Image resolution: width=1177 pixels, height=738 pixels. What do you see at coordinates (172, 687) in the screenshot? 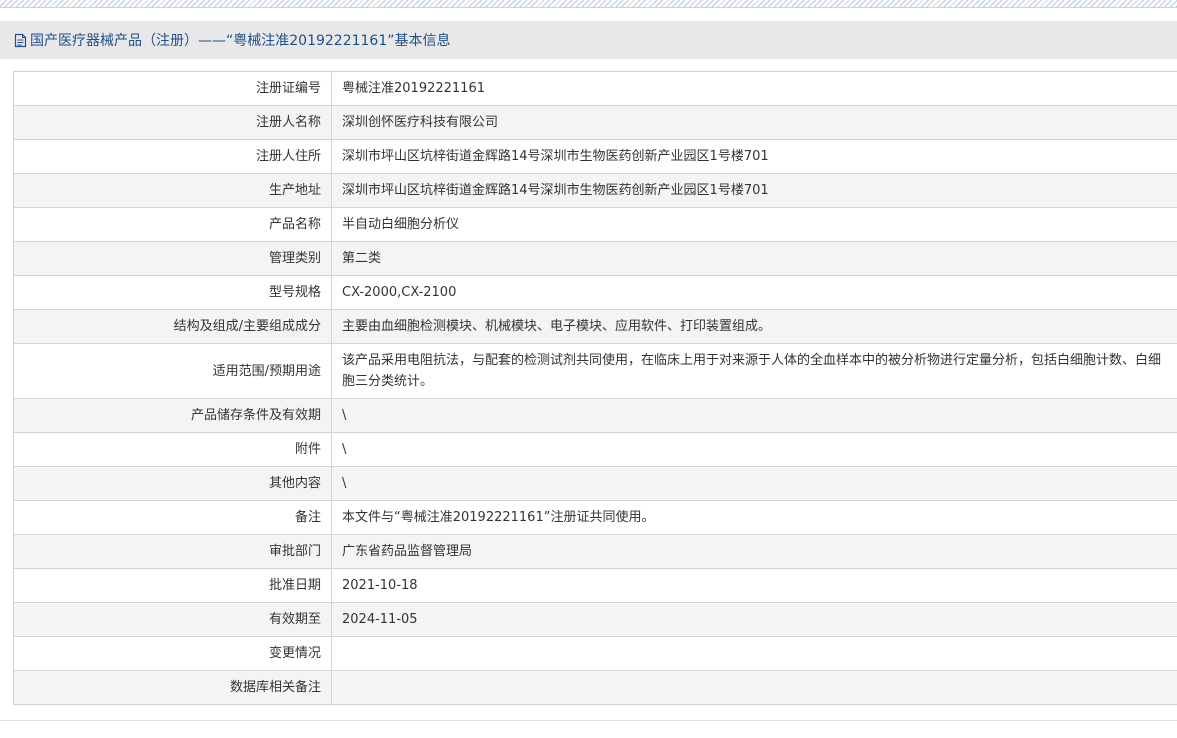
I see `field-label: 数据库相关备注` at bounding box center [172, 687].